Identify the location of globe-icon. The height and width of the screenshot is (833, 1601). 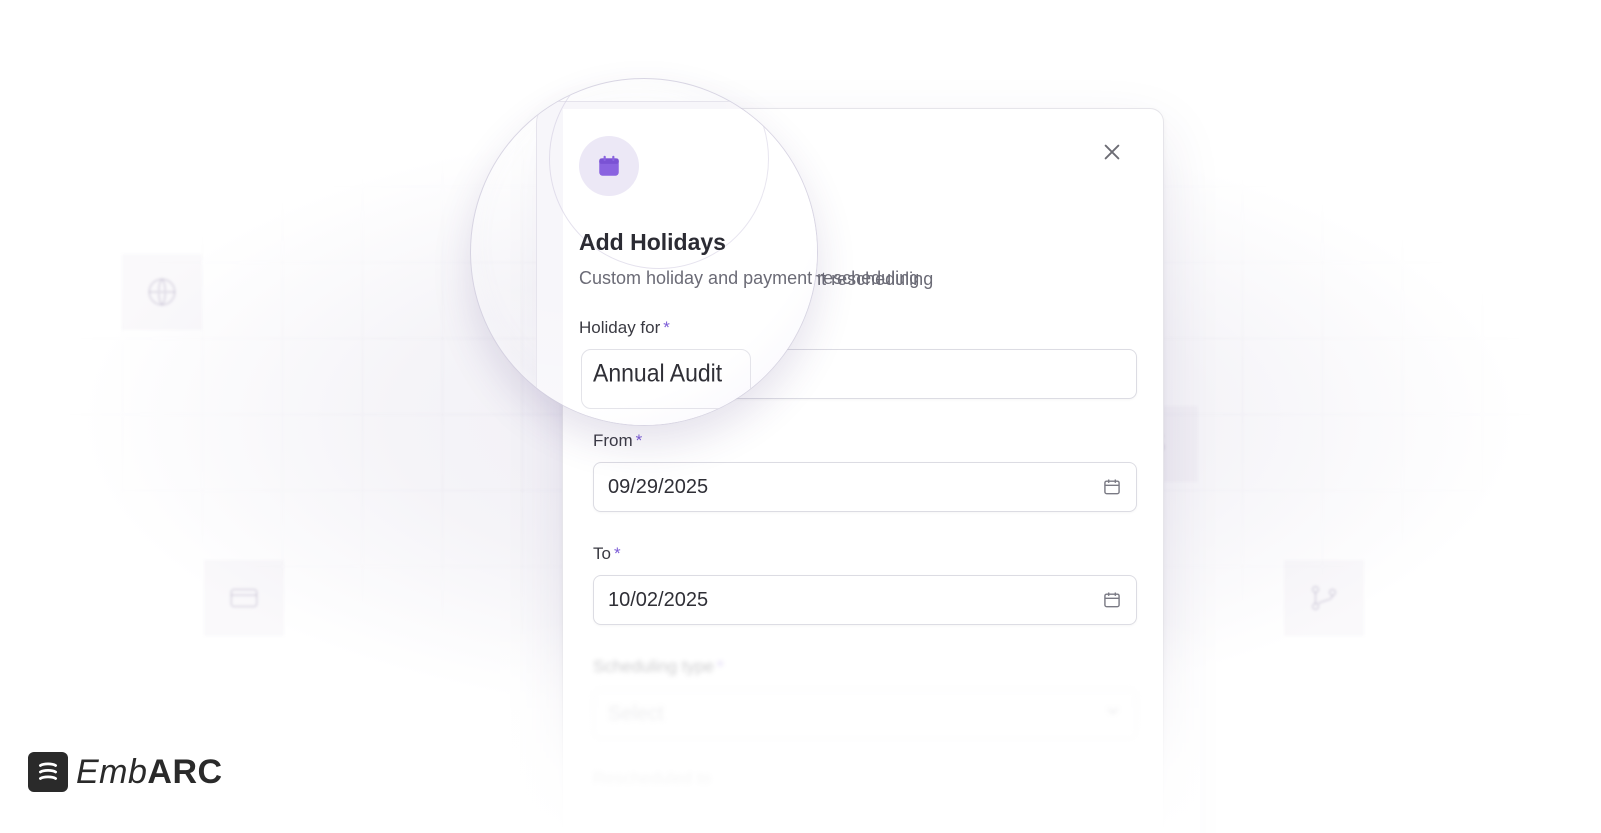
(162, 292).